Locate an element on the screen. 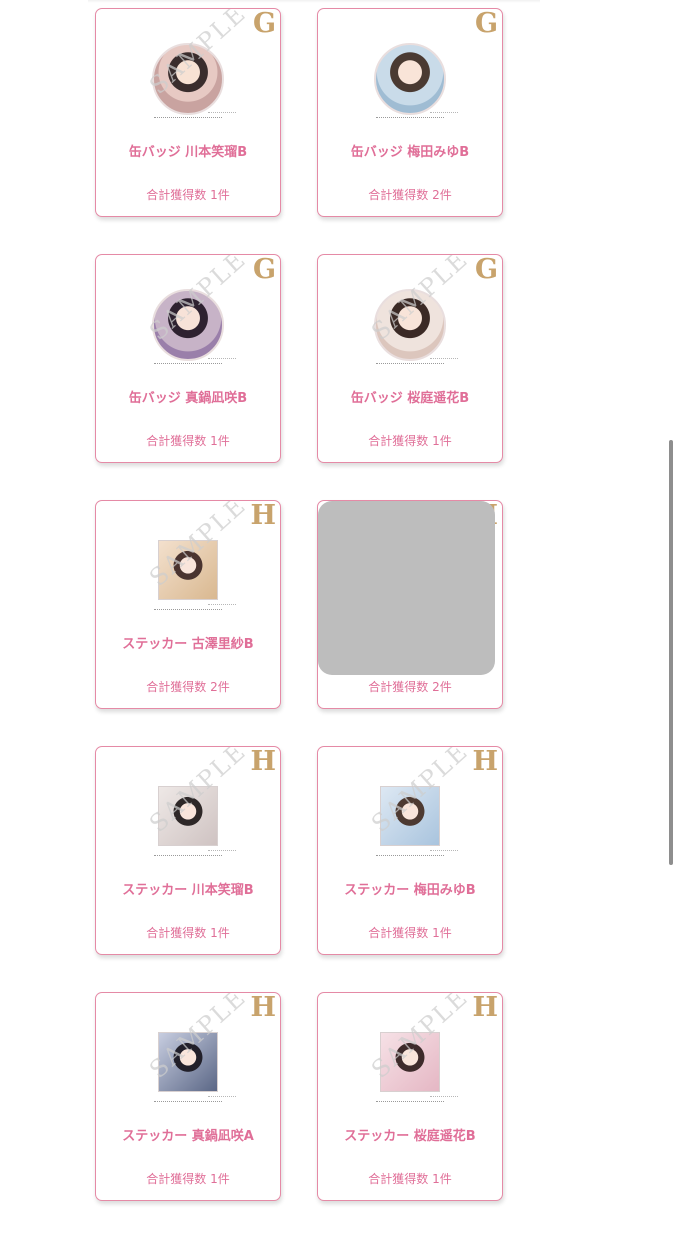 This screenshot has height=1238, width=680. prize-card: H SAMPLE ステッカー 桜庭遥花B 合計獲得数 1件 is located at coordinates (410, 1096).